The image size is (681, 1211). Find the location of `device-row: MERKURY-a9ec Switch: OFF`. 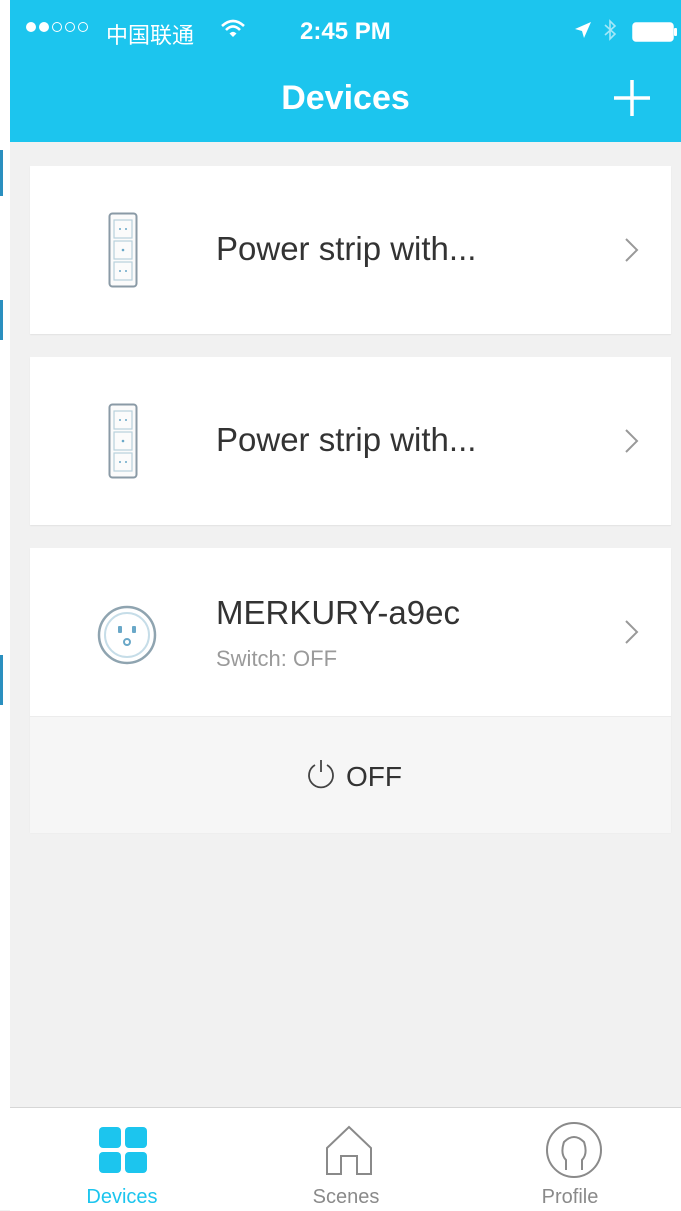

device-row: MERKURY-a9ec Switch: OFF is located at coordinates (350, 632).